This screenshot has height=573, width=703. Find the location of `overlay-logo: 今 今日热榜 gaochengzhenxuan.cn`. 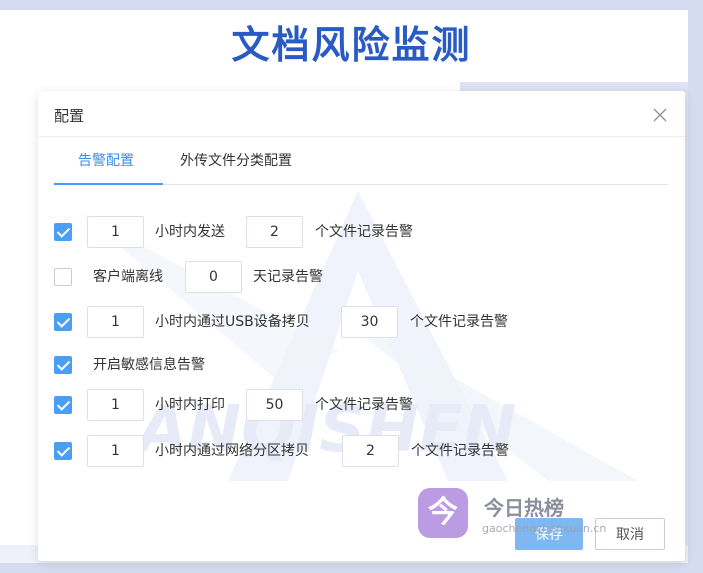

overlay-logo: 今 今日热榜 gaochengzhenxuan.cn is located at coordinates (533, 516).